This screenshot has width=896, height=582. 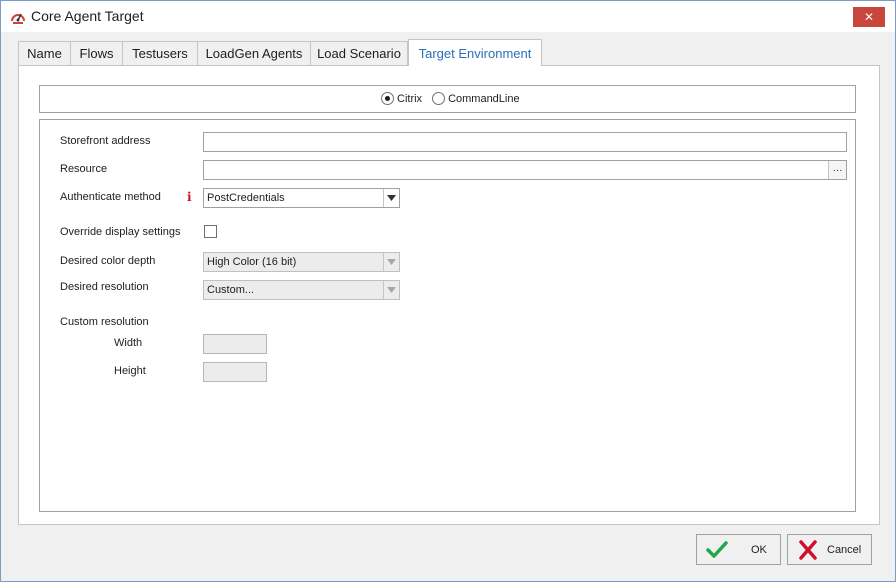 I want to click on cancel-button: Cancel, so click(x=829, y=549).